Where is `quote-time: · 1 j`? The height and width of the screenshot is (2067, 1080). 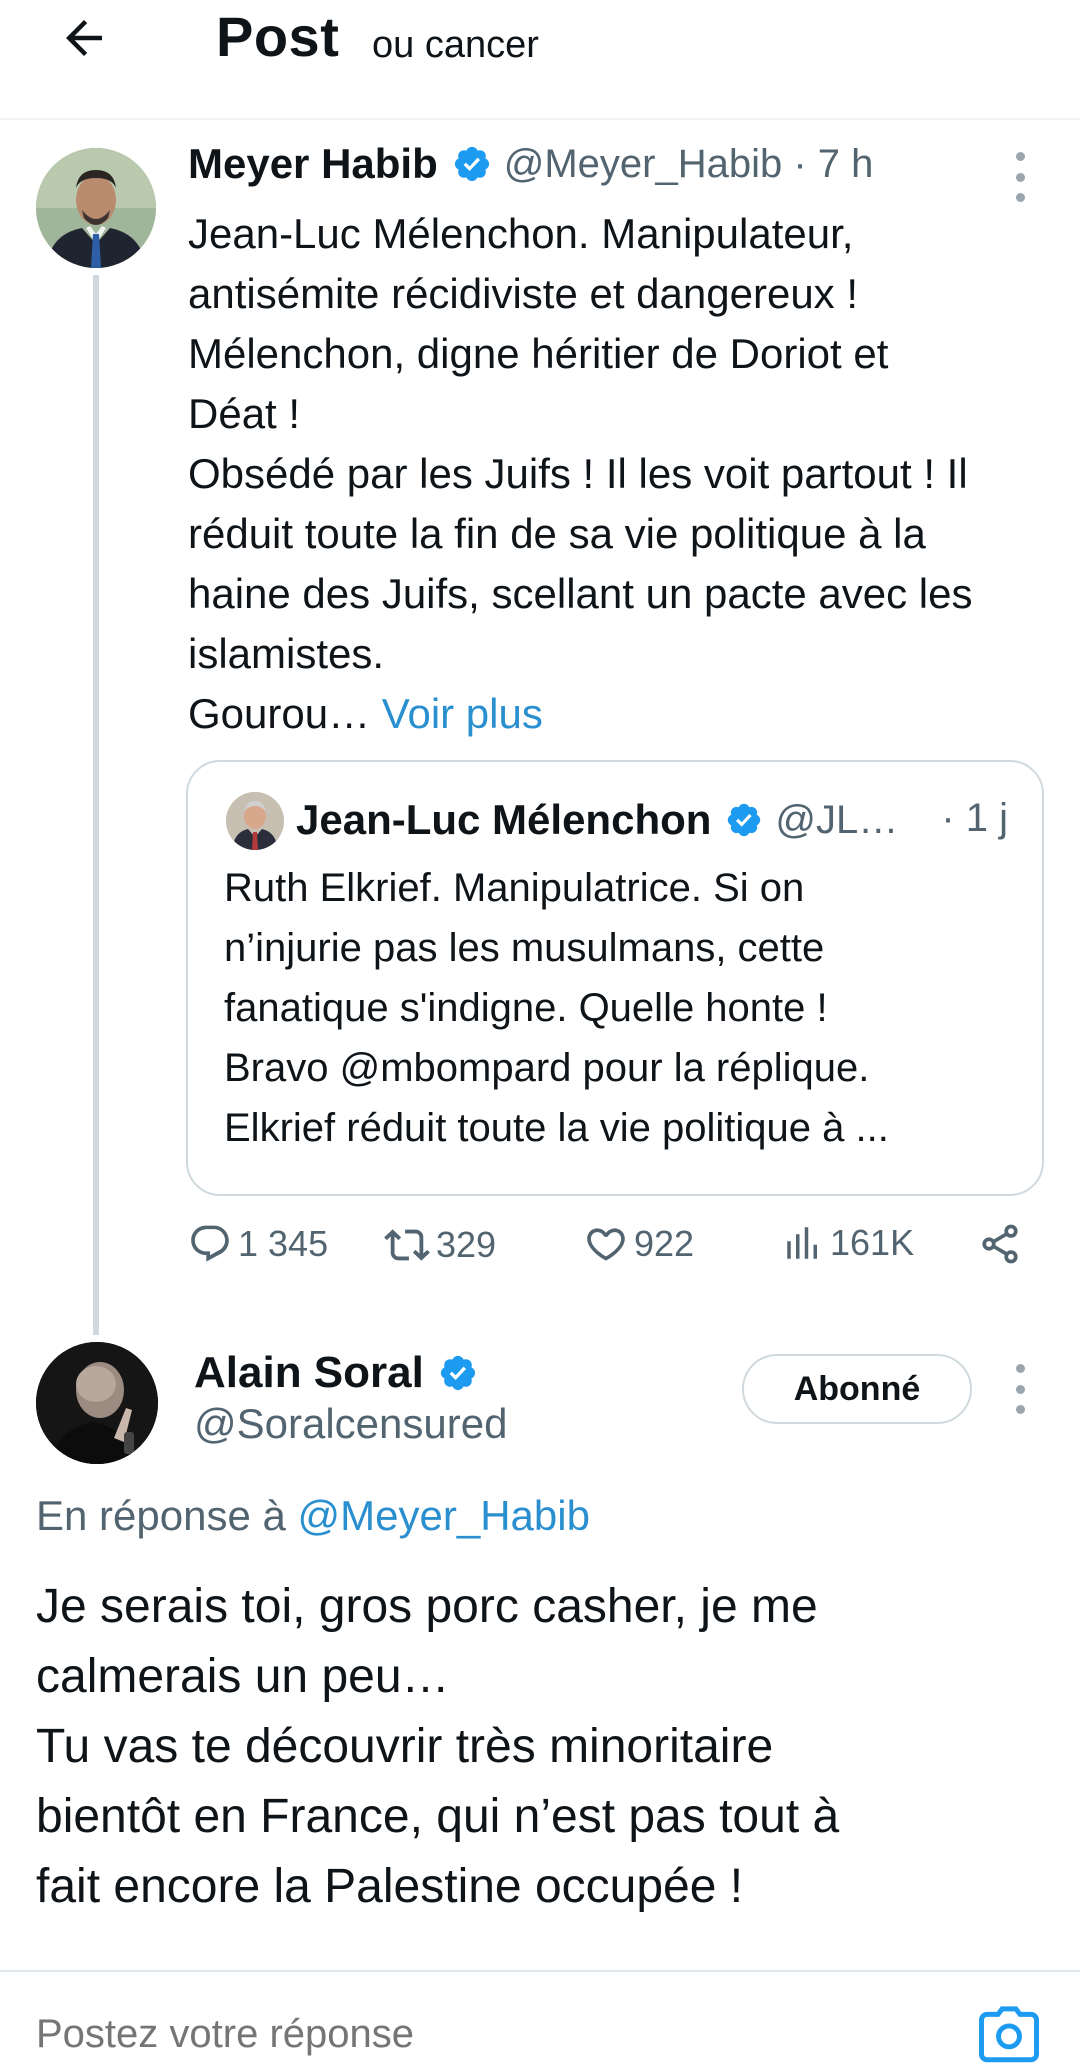 quote-time: · 1 j is located at coordinates (974, 818).